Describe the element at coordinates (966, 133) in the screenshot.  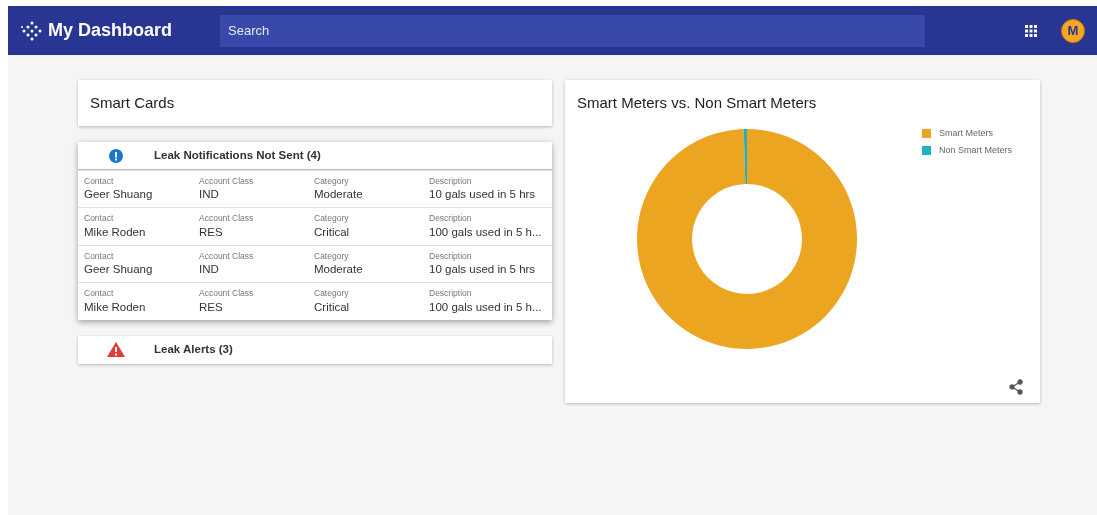
I see `legend-item: Smart Meters` at that location.